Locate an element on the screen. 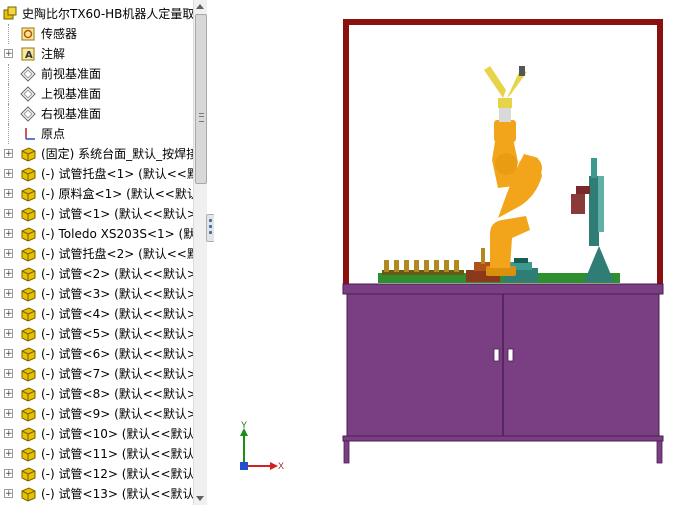 The image size is (686, 509). tree-item: + (-) 试管<8> (默认<<默认> is located at coordinates (98, 394).